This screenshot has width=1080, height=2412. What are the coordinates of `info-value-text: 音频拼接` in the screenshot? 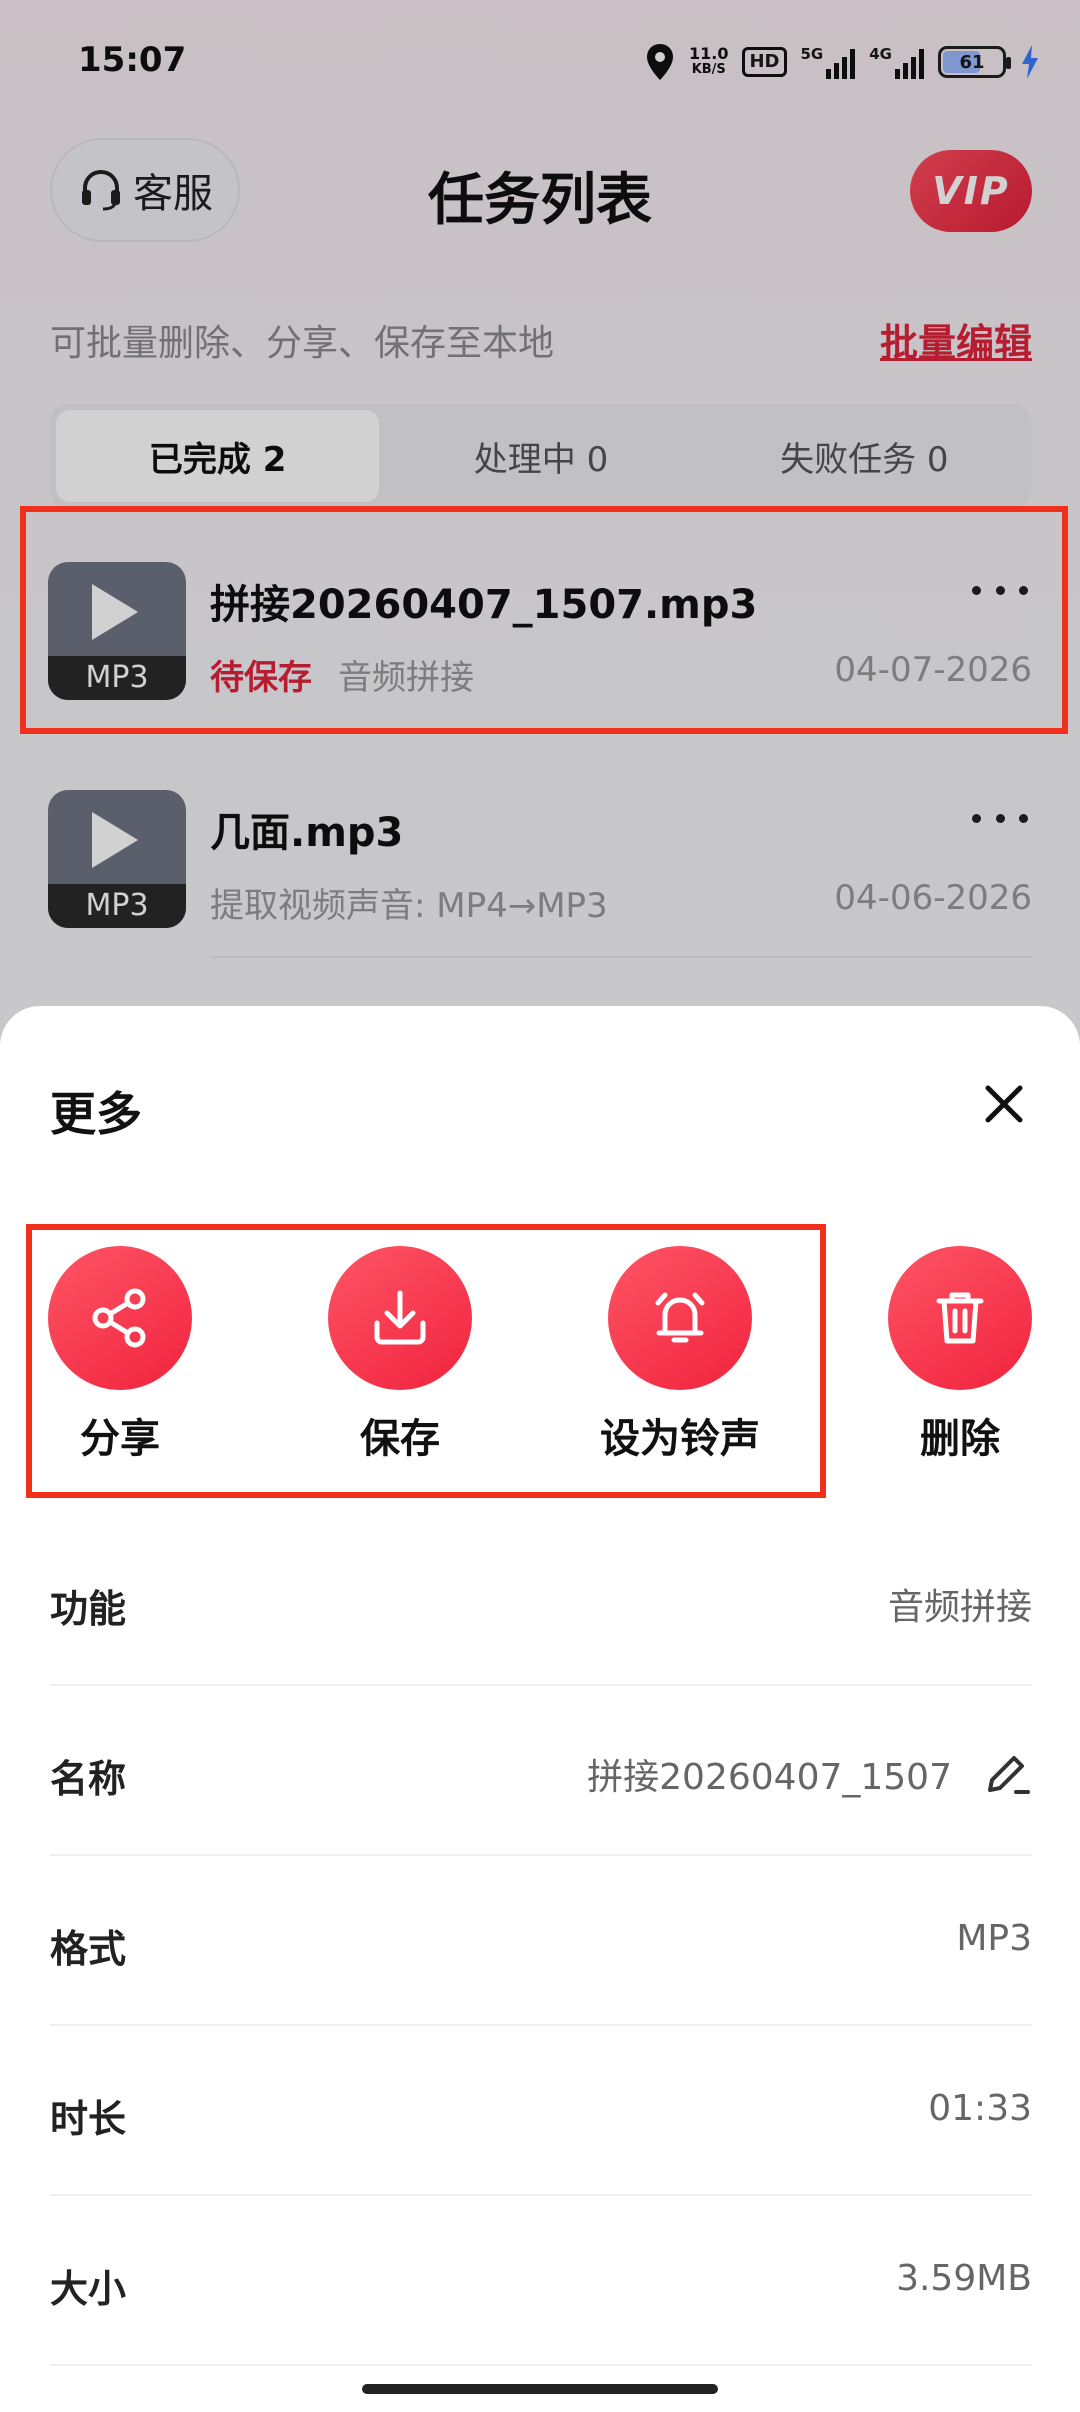 It's located at (959, 1607).